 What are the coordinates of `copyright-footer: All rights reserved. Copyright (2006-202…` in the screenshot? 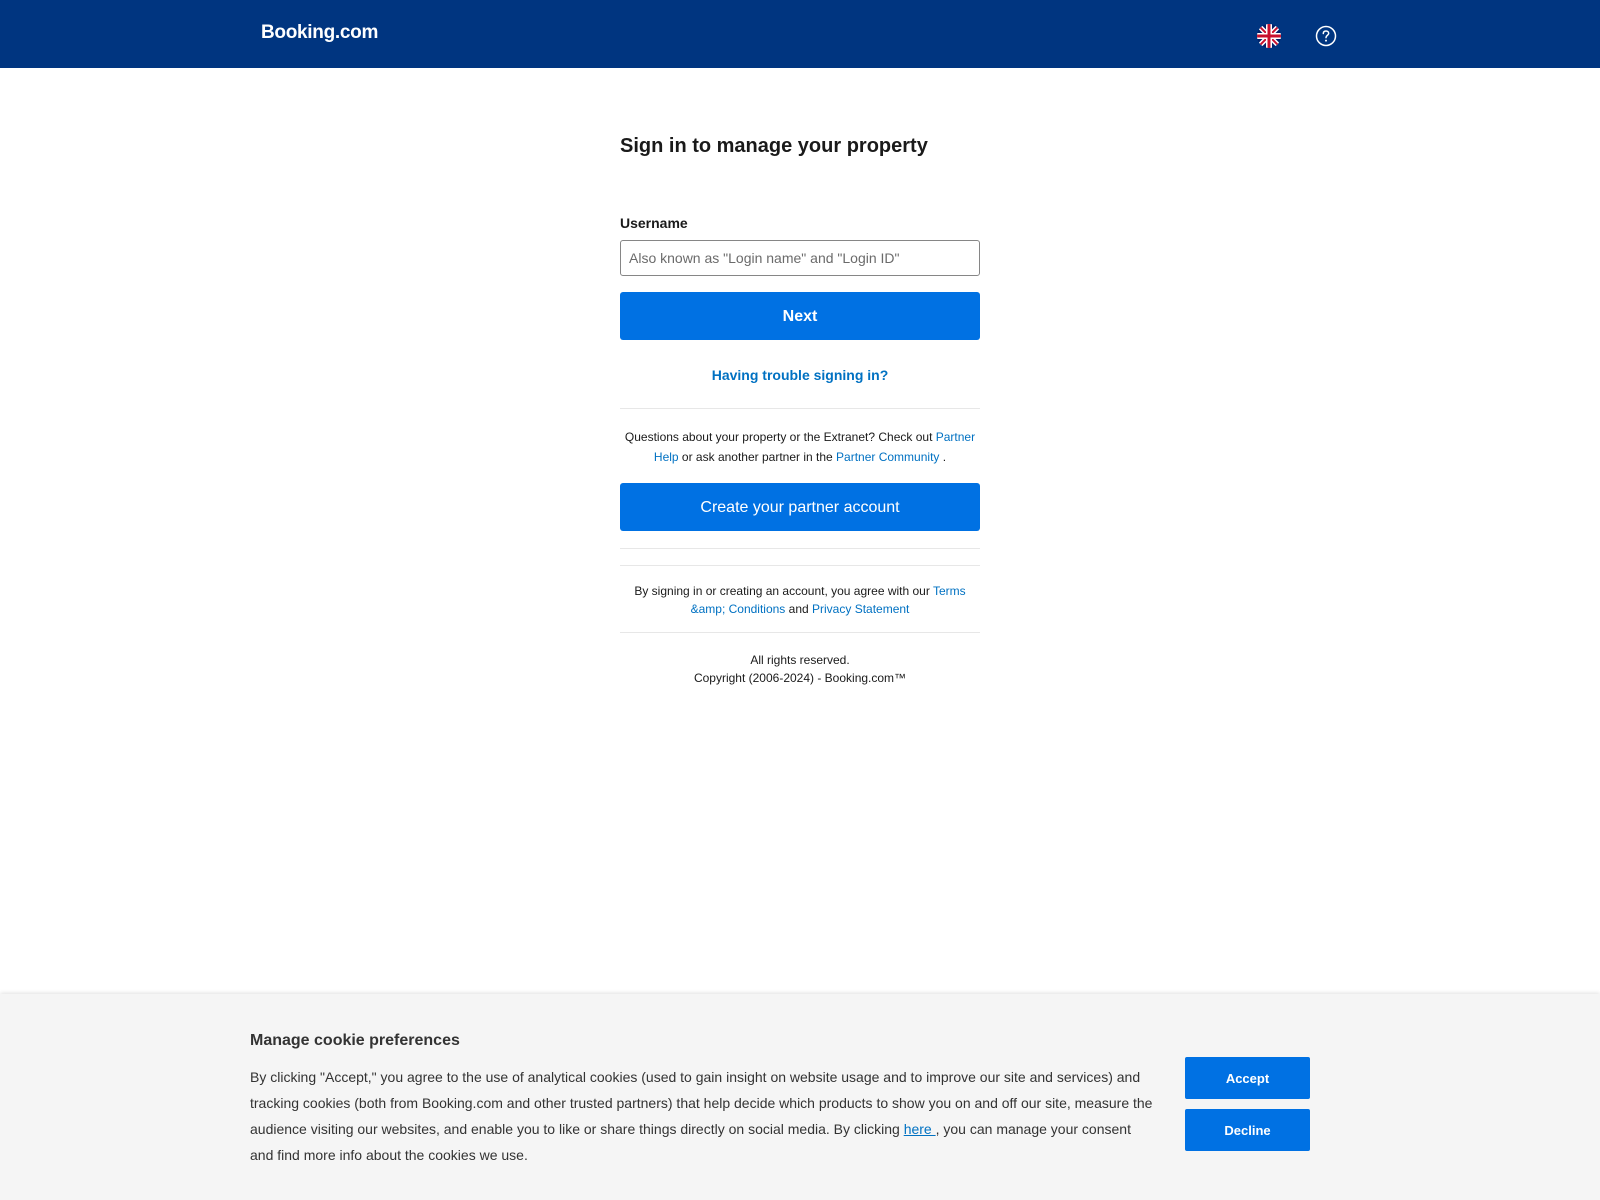 It's located at (800, 669).